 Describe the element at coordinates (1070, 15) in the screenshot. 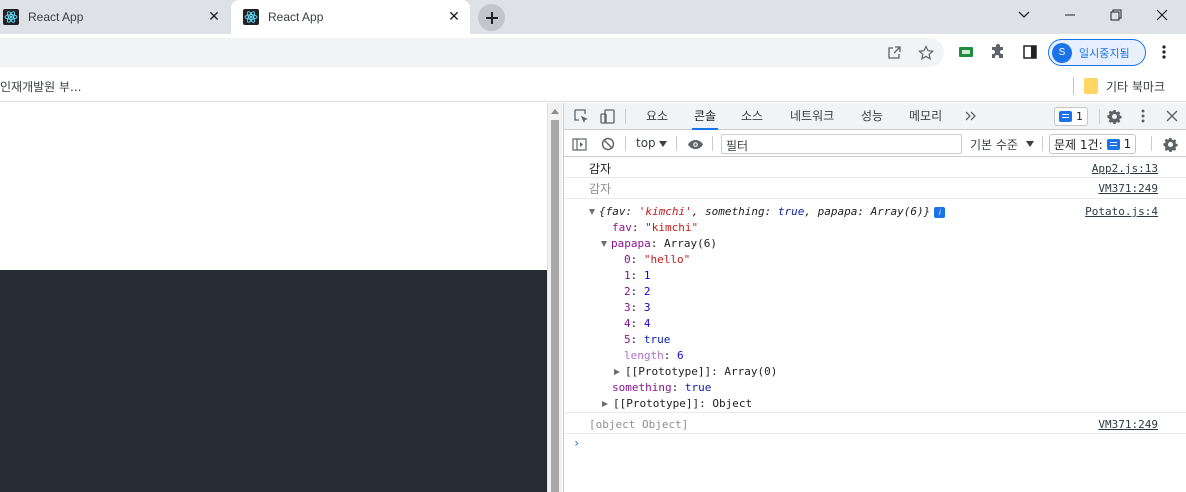

I see `minimize-button` at that location.